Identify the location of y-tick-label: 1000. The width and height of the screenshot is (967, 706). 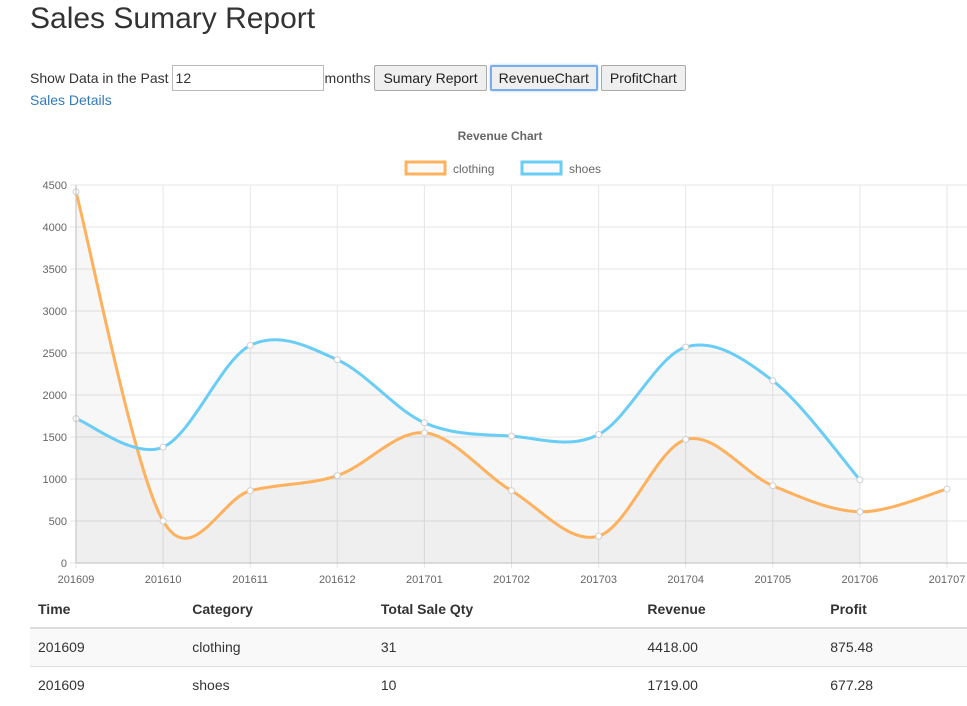
(55, 480).